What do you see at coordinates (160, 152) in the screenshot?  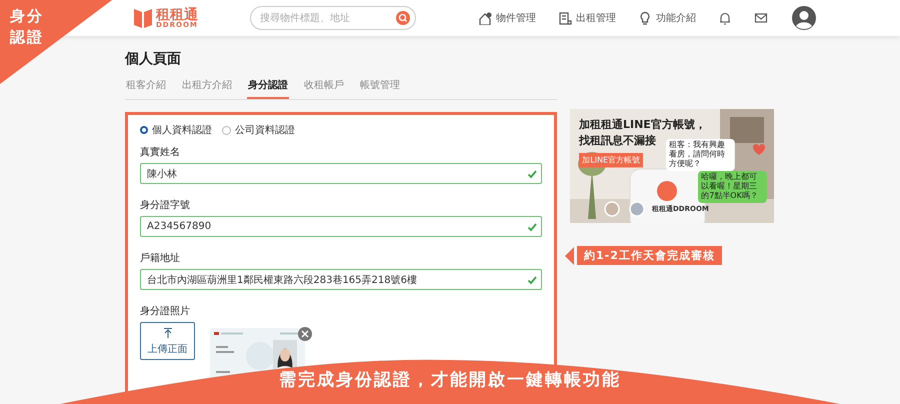 I see `field-label: 真實姓名` at bounding box center [160, 152].